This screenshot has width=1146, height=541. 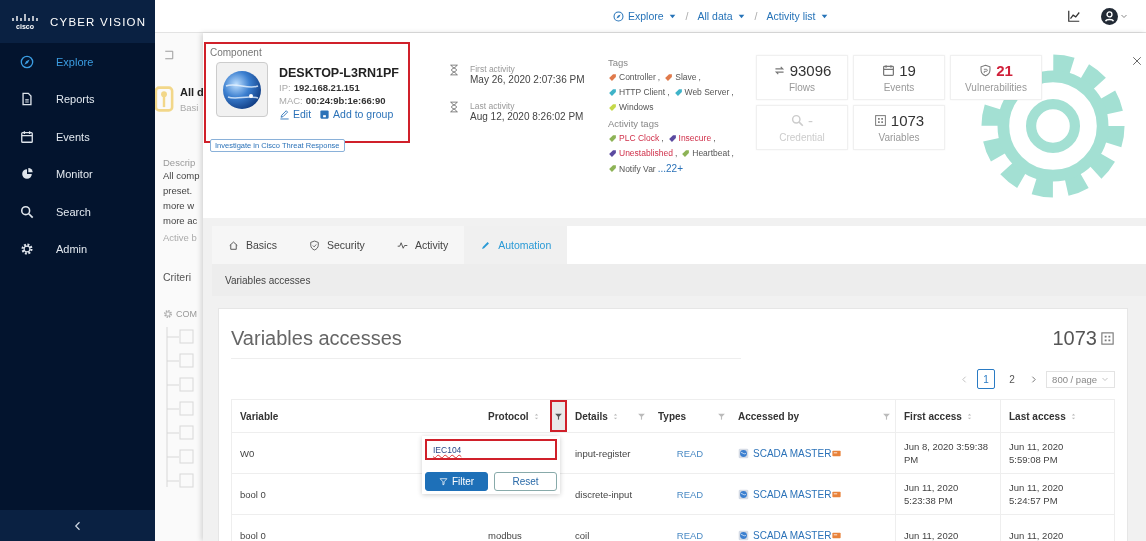 I want to click on filter-apply-button: Filter, so click(x=456, y=481).